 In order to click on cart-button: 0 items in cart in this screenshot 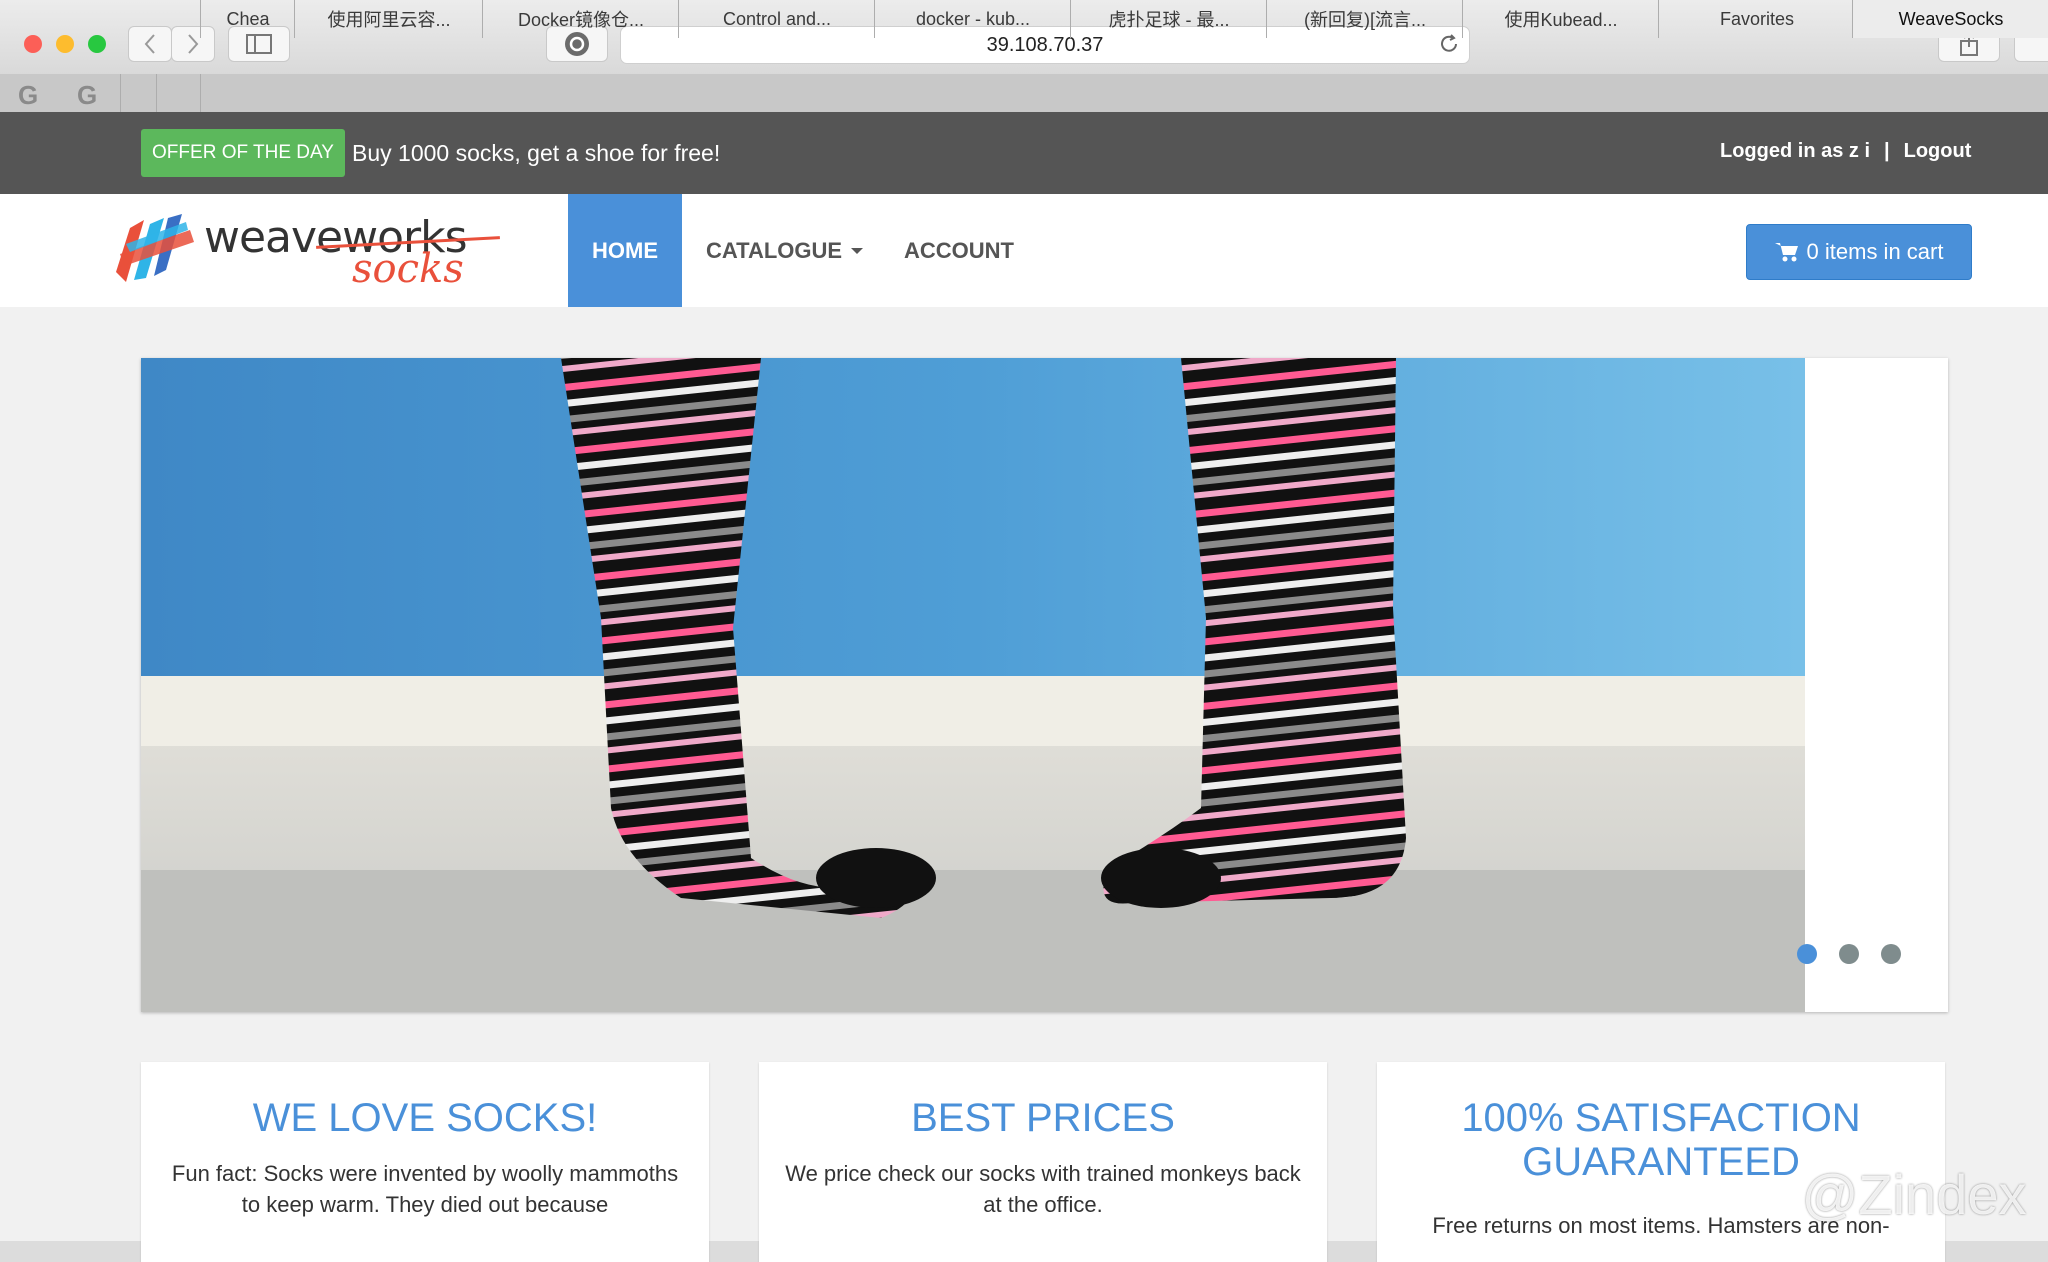, I will do `click(1859, 252)`.